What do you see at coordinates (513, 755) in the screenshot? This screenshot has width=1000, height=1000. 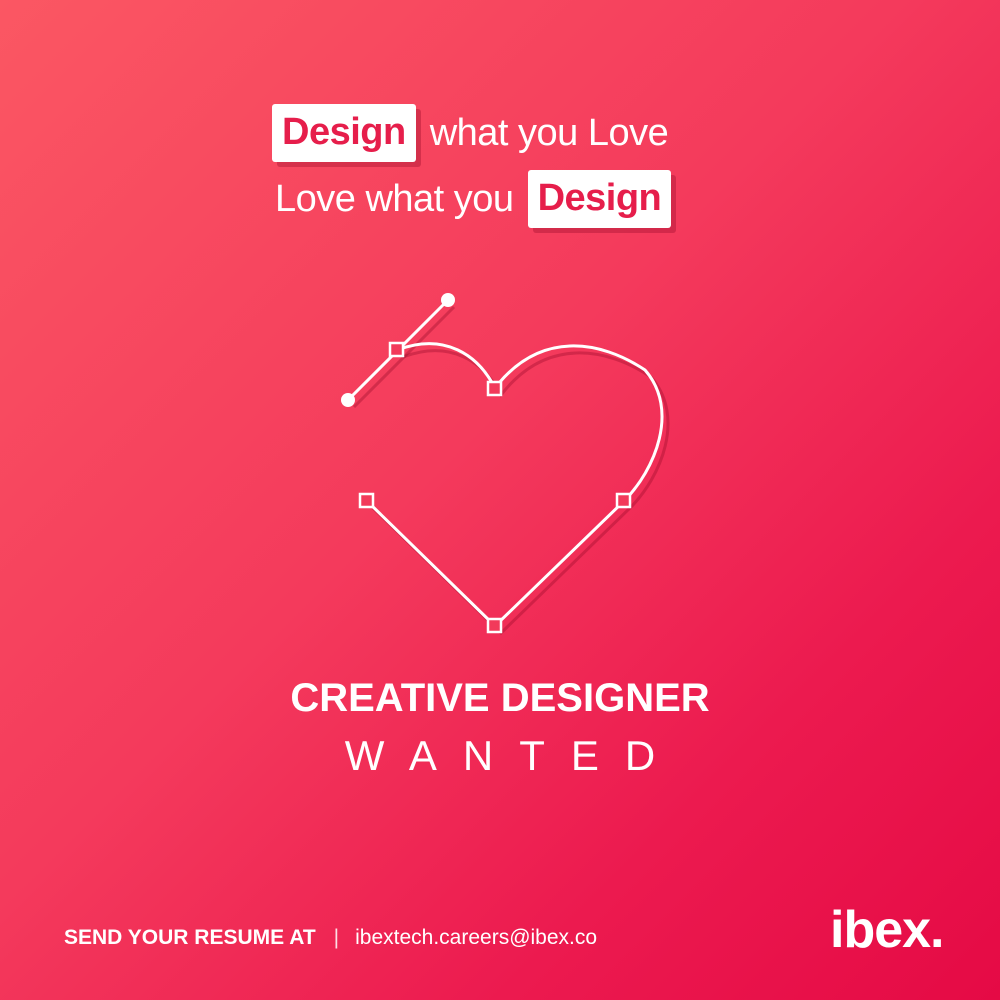 I see `subheadline: WANTED` at bounding box center [513, 755].